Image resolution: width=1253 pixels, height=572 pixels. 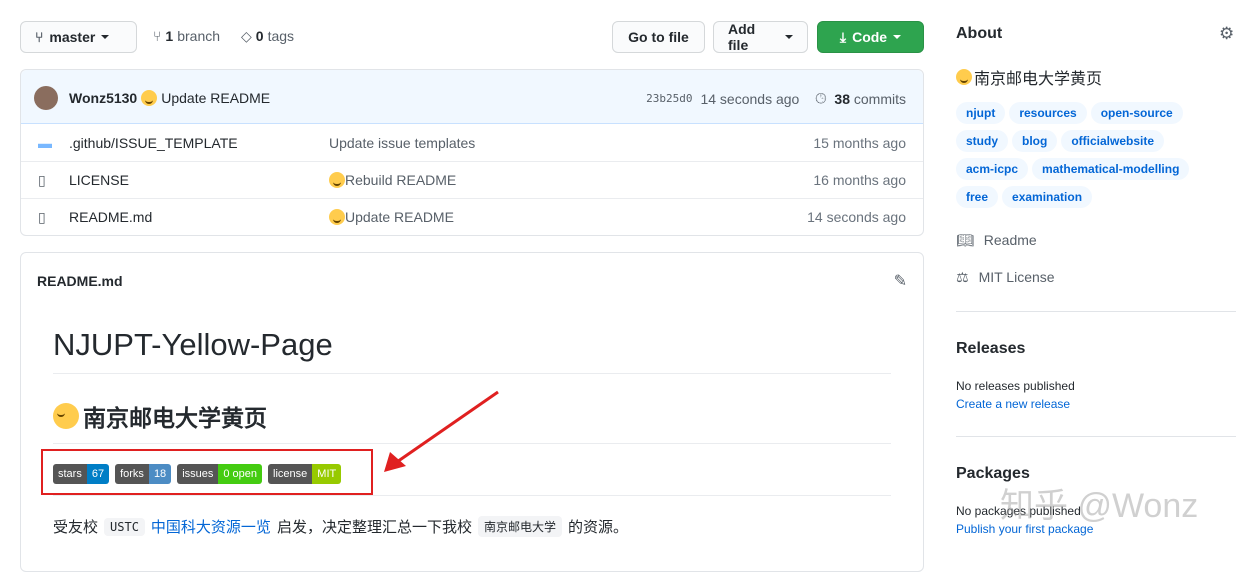 What do you see at coordinates (153, 143) in the screenshot?
I see `file-name: .github/ISSUE_TEMPLATE` at bounding box center [153, 143].